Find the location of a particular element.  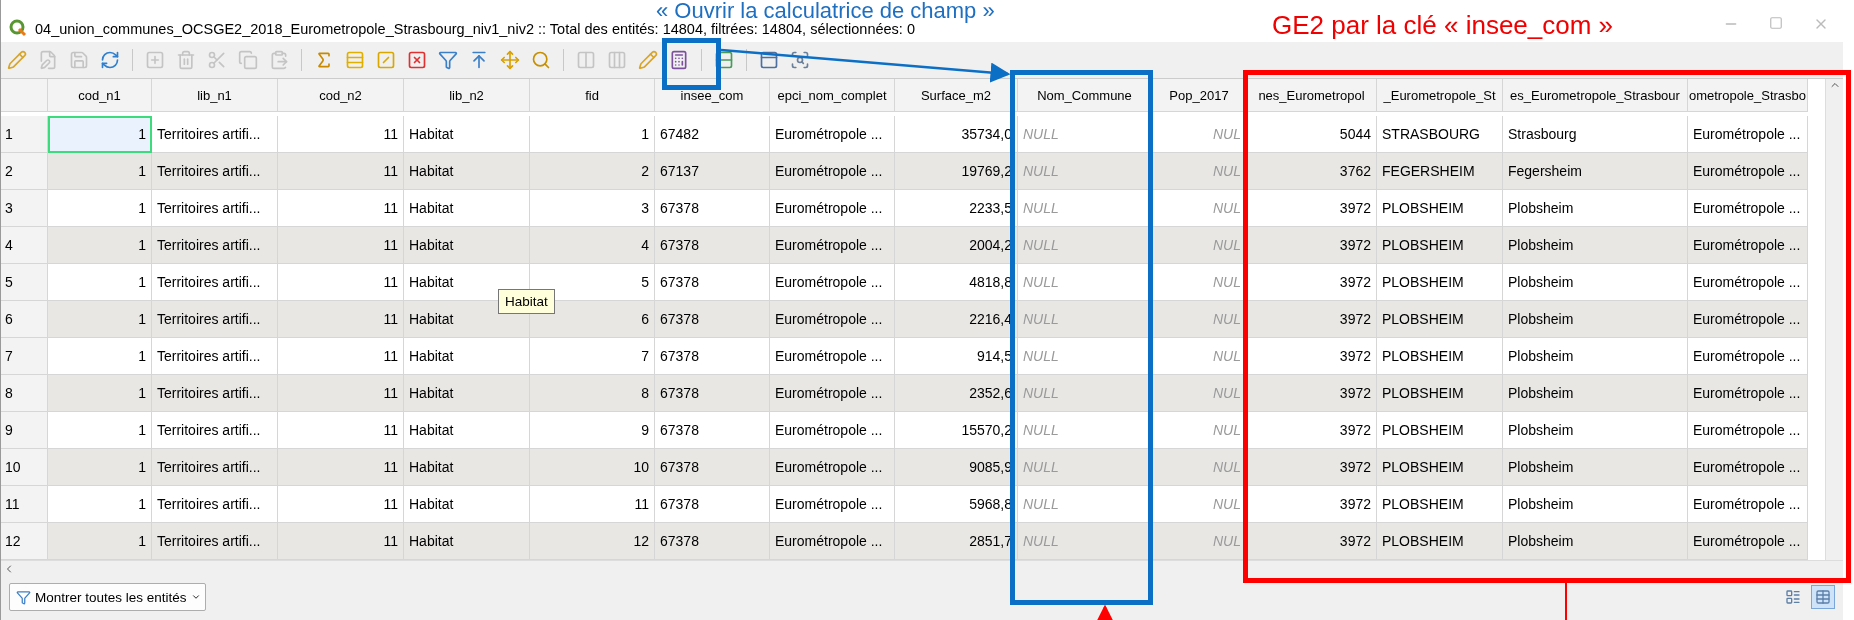

table-cell: 67378 is located at coordinates (712, 356).